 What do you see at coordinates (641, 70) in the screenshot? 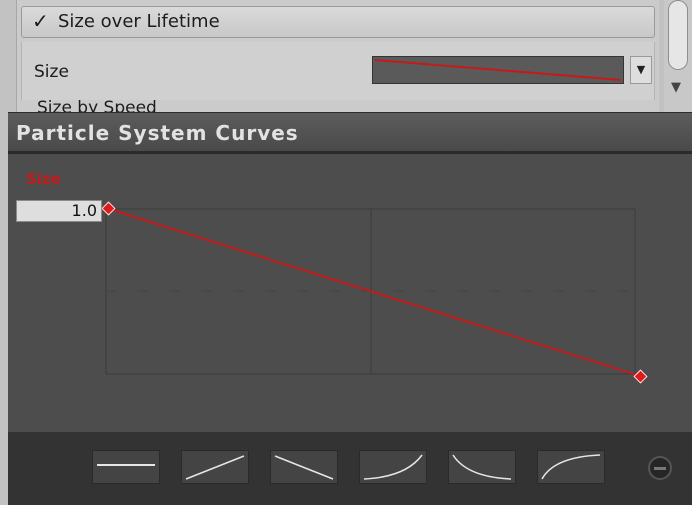
I see `curve-dropdown-button: ▼` at bounding box center [641, 70].